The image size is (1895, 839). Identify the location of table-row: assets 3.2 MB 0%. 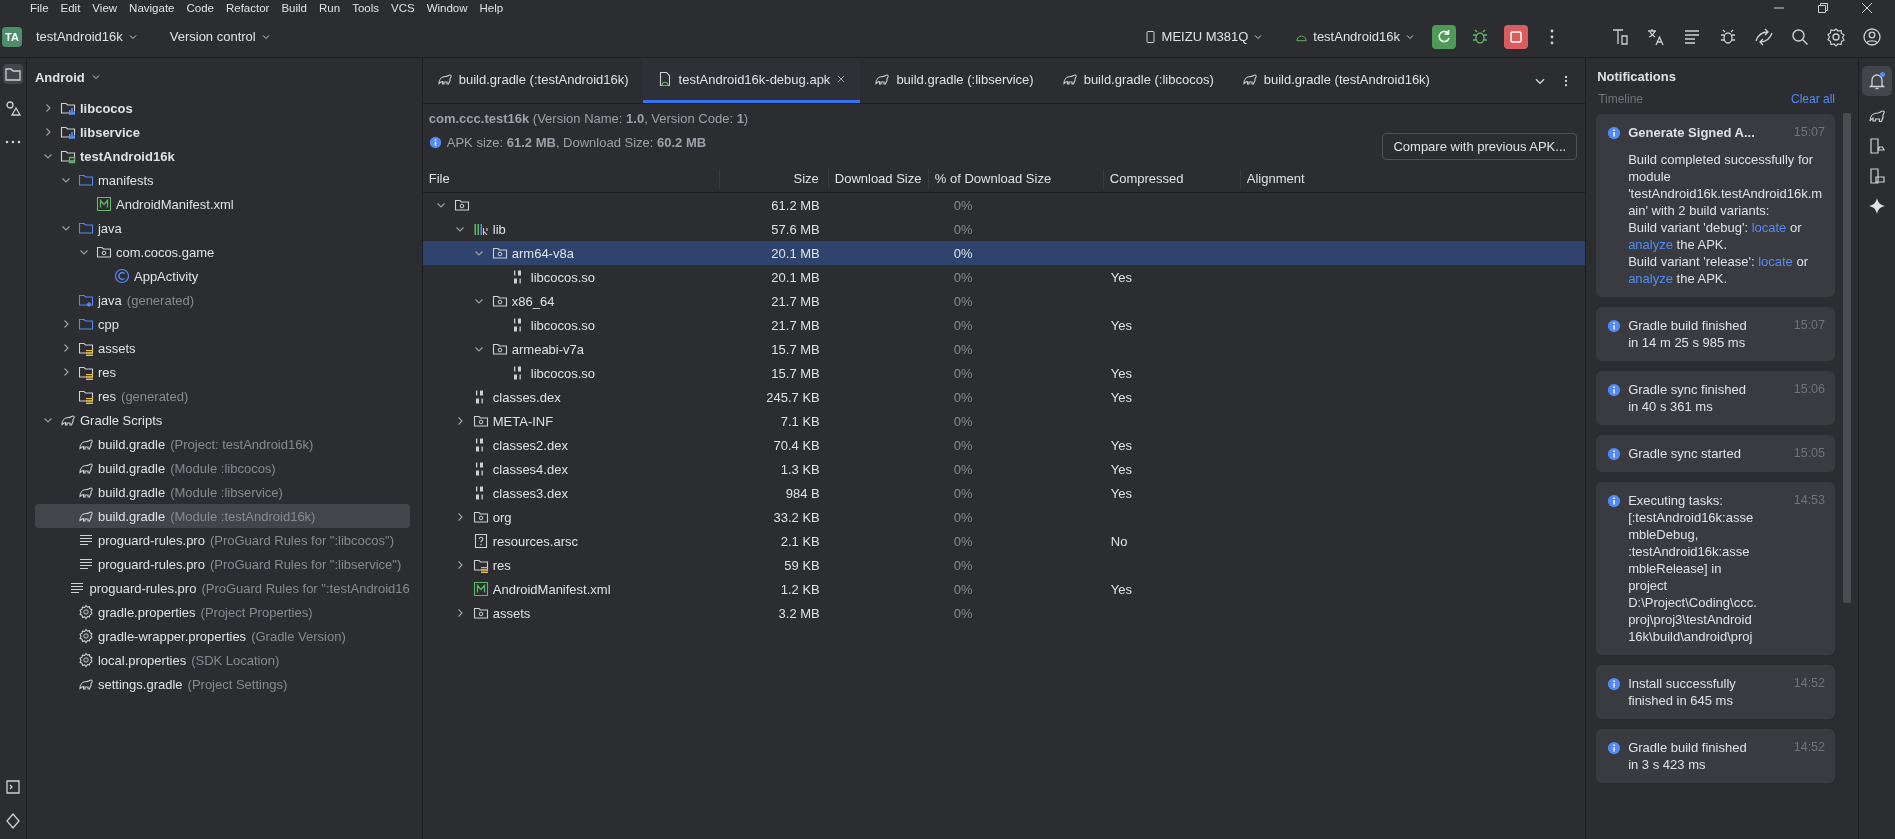
(1004, 613).